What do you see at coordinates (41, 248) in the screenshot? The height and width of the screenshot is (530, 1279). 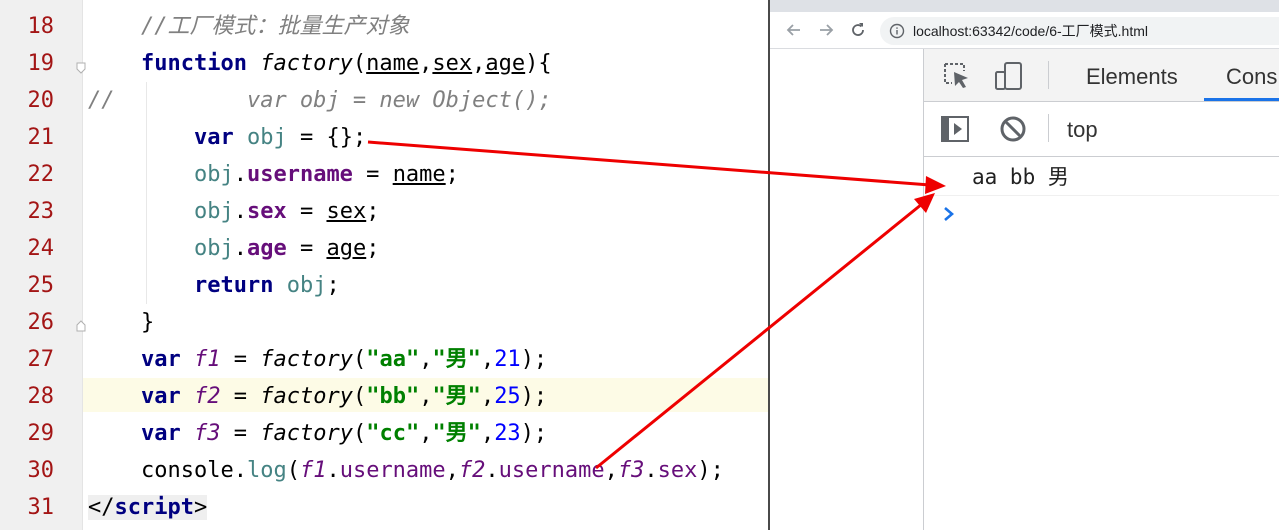 I see `line-number: 24` at bounding box center [41, 248].